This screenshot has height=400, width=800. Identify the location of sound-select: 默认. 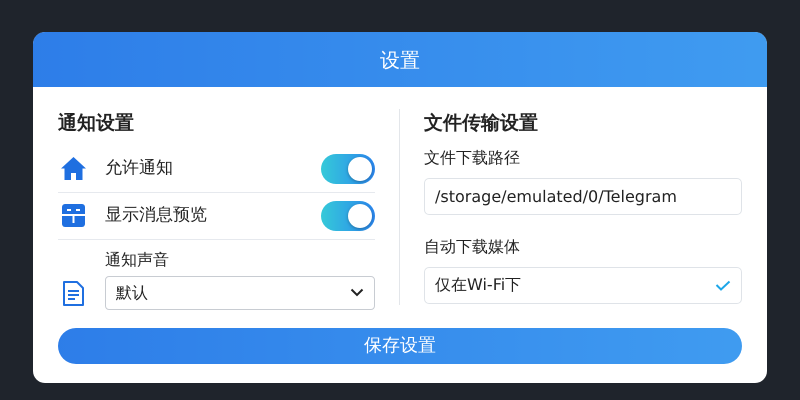
(240, 293).